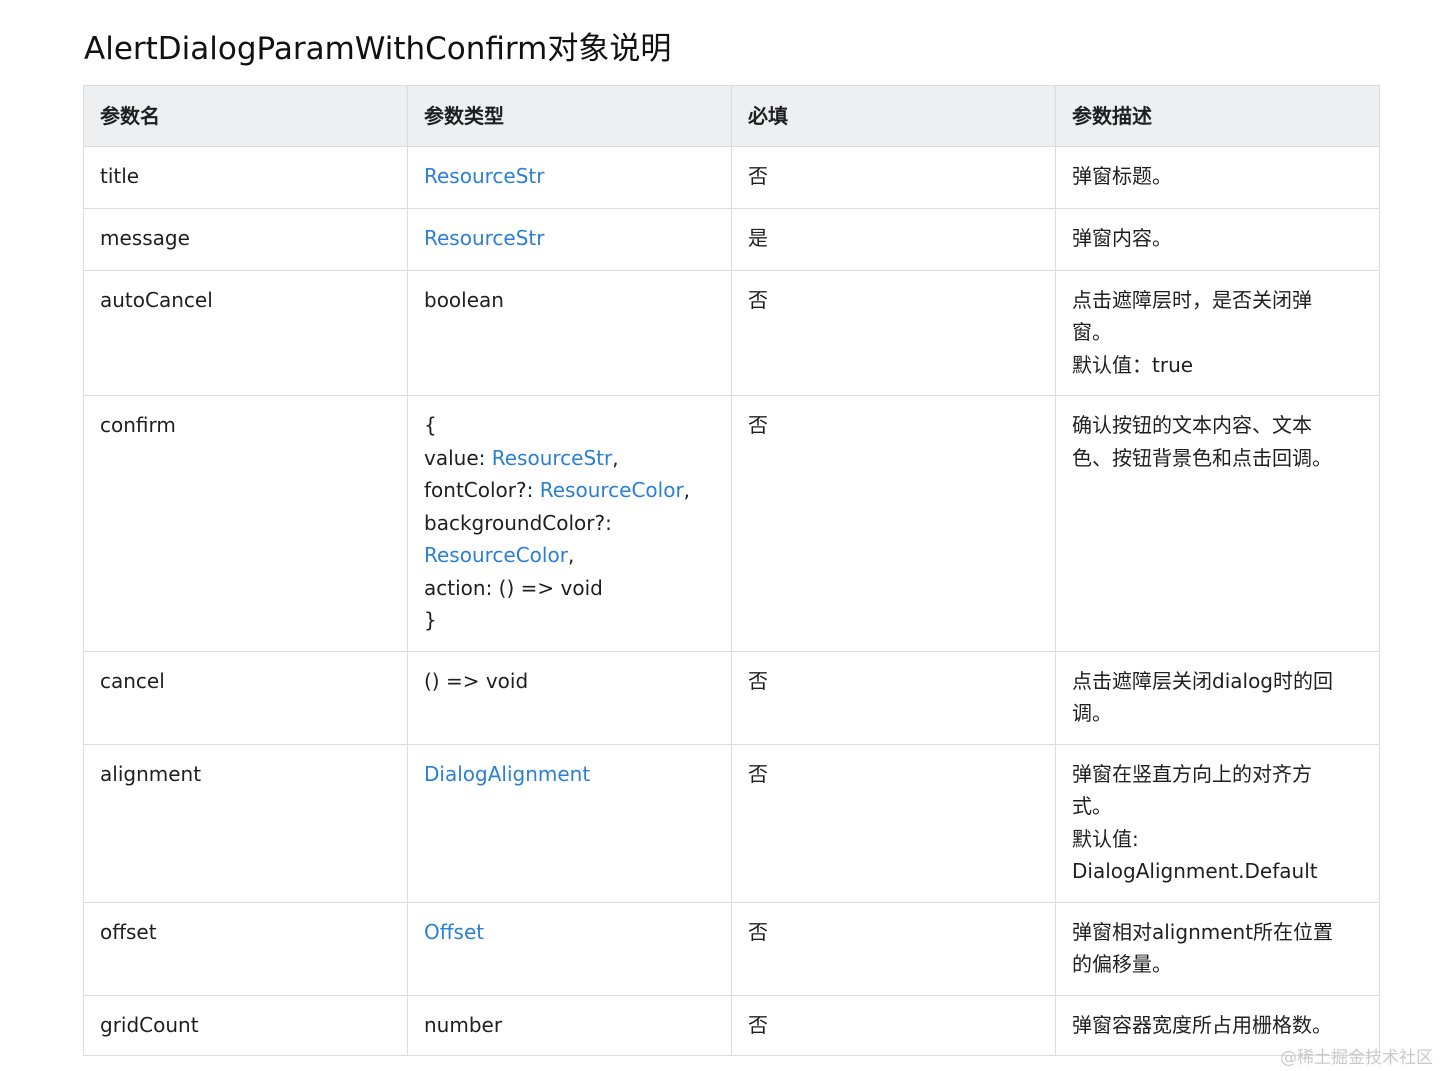 The image size is (1447, 1071). What do you see at coordinates (245, 1025) in the screenshot?
I see `param-name: gridCount` at bounding box center [245, 1025].